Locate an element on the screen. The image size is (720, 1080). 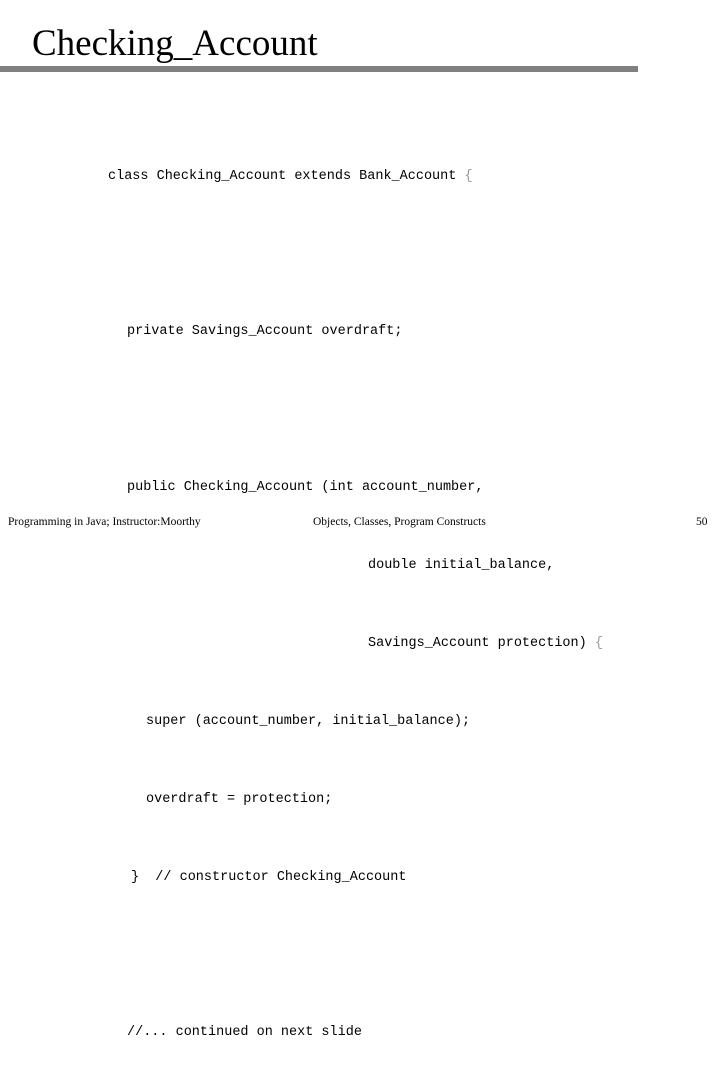
code-line-text: } // constructor Checking_Account is located at coordinates (269, 877).